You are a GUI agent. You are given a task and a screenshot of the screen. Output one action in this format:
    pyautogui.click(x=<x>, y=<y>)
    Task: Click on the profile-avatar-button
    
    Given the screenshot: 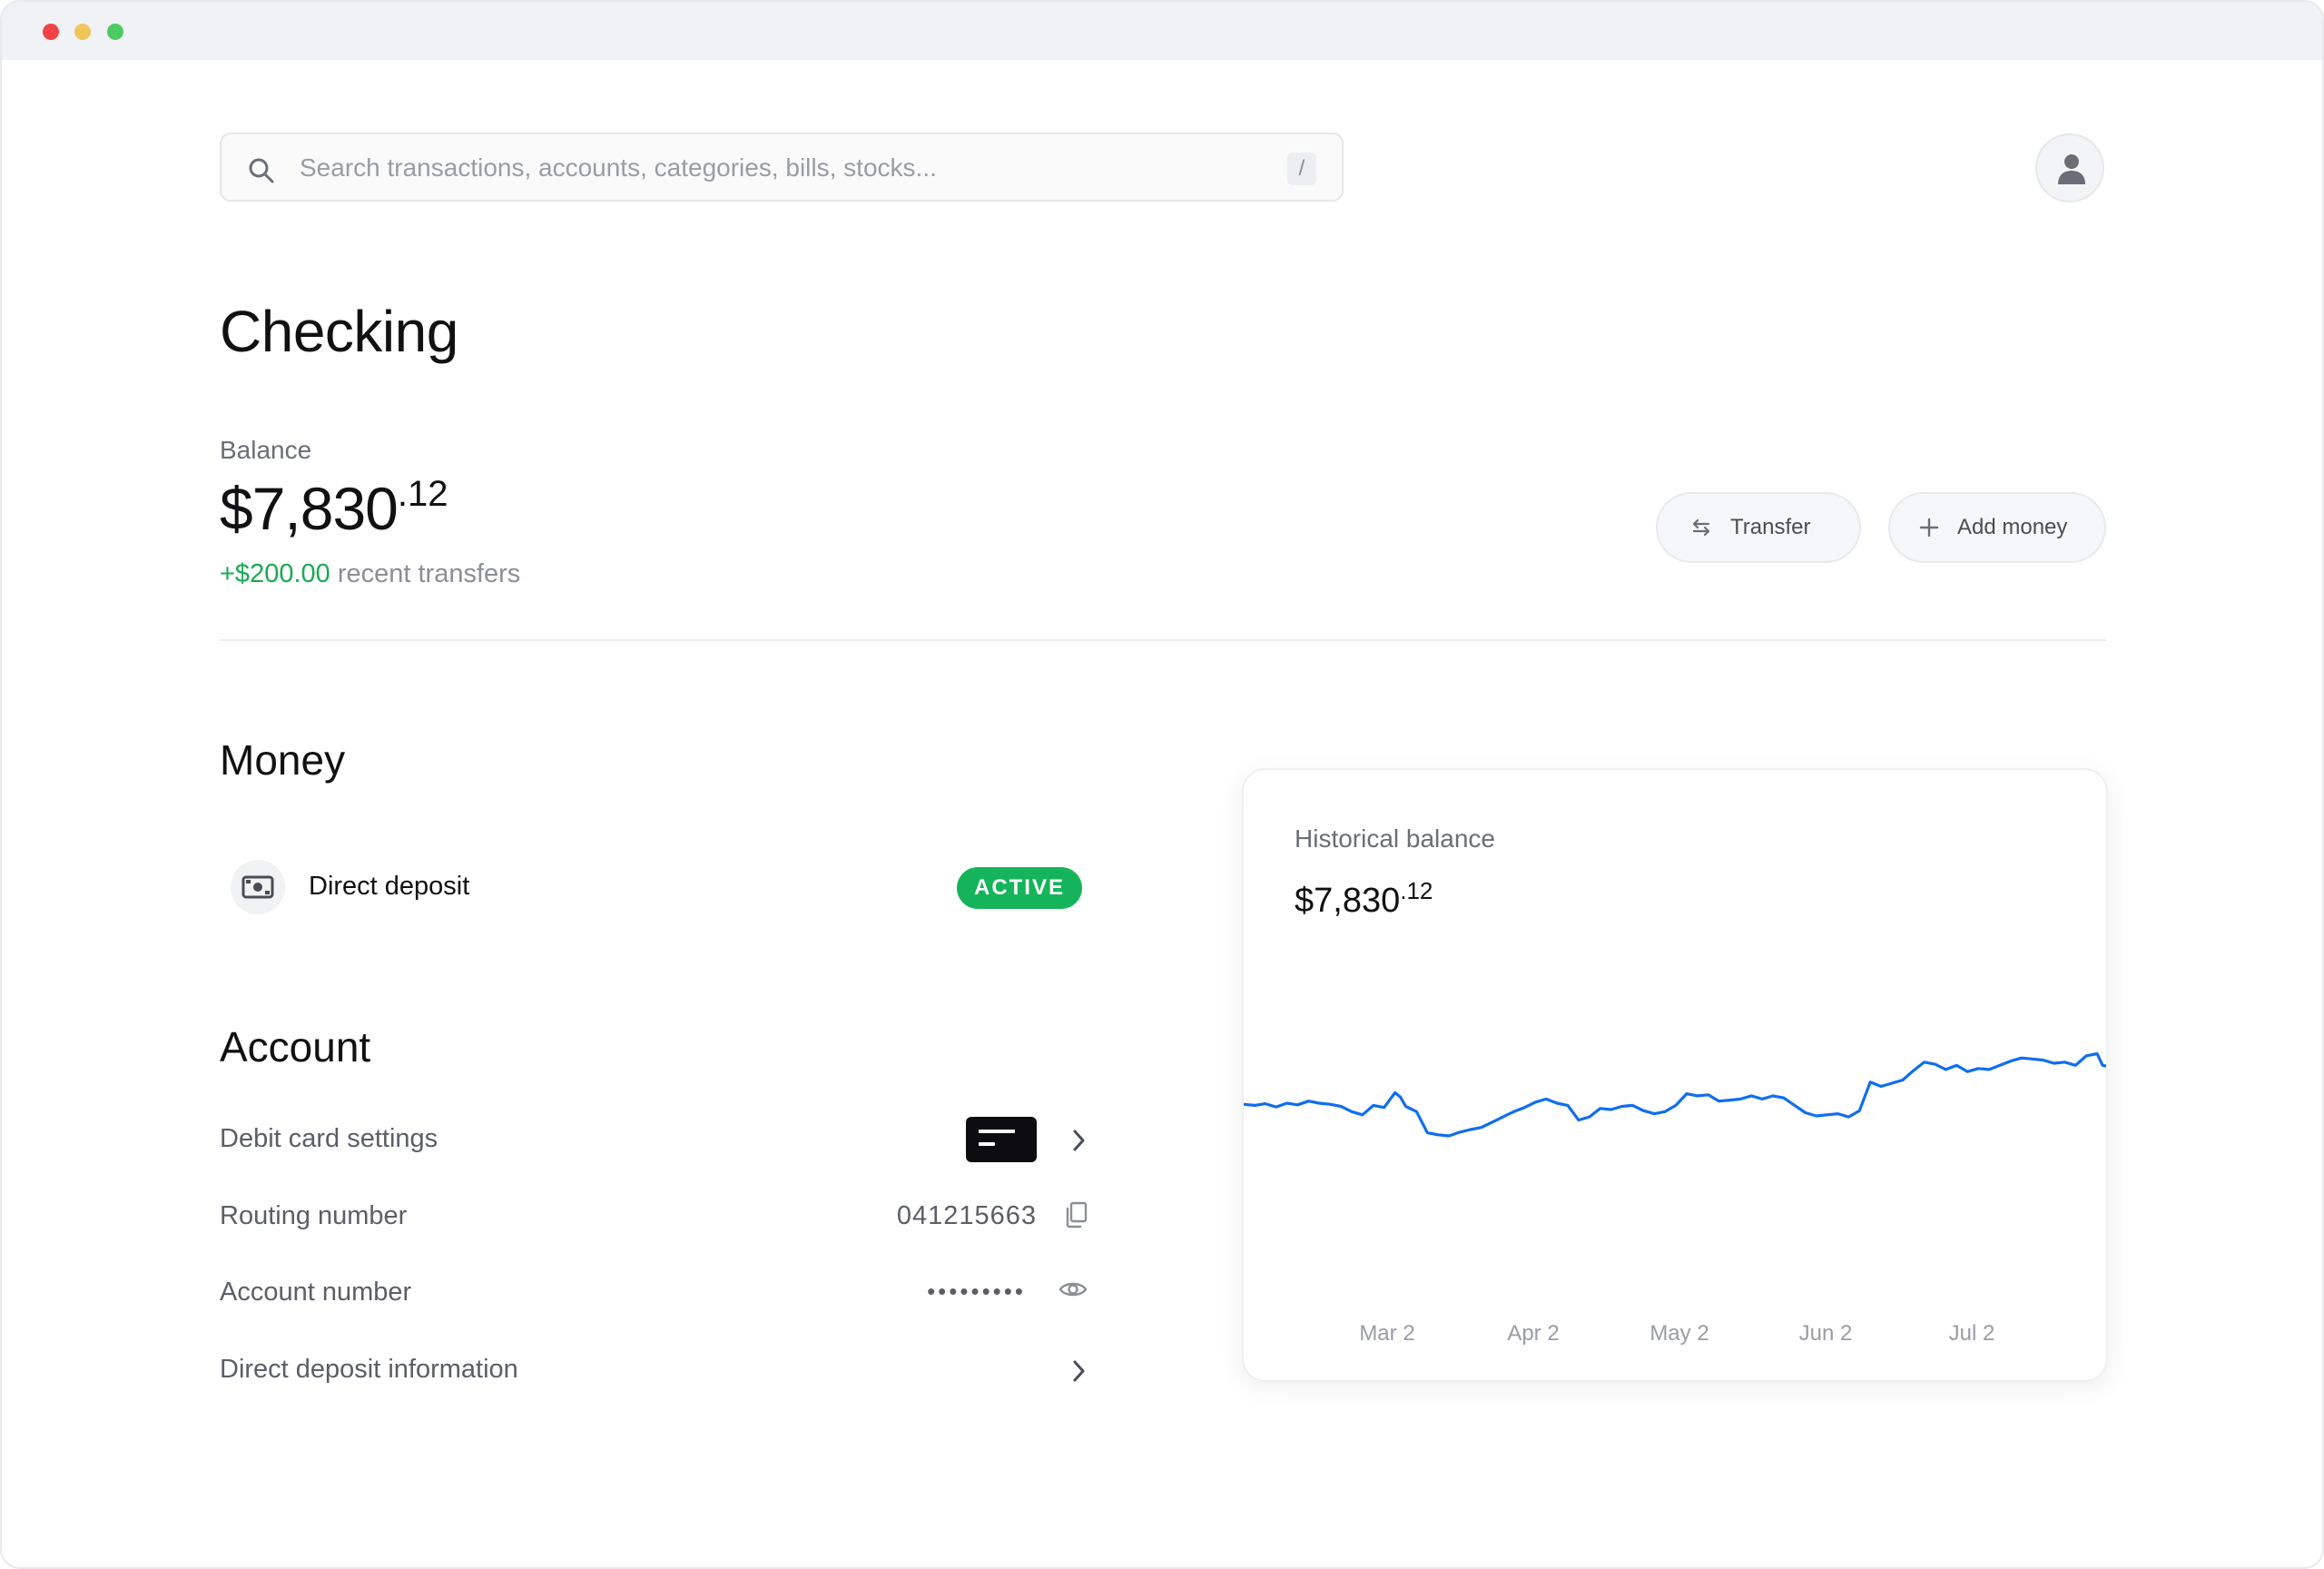 What is the action you would take?
    pyautogui.click(x=2069, y=168)
    